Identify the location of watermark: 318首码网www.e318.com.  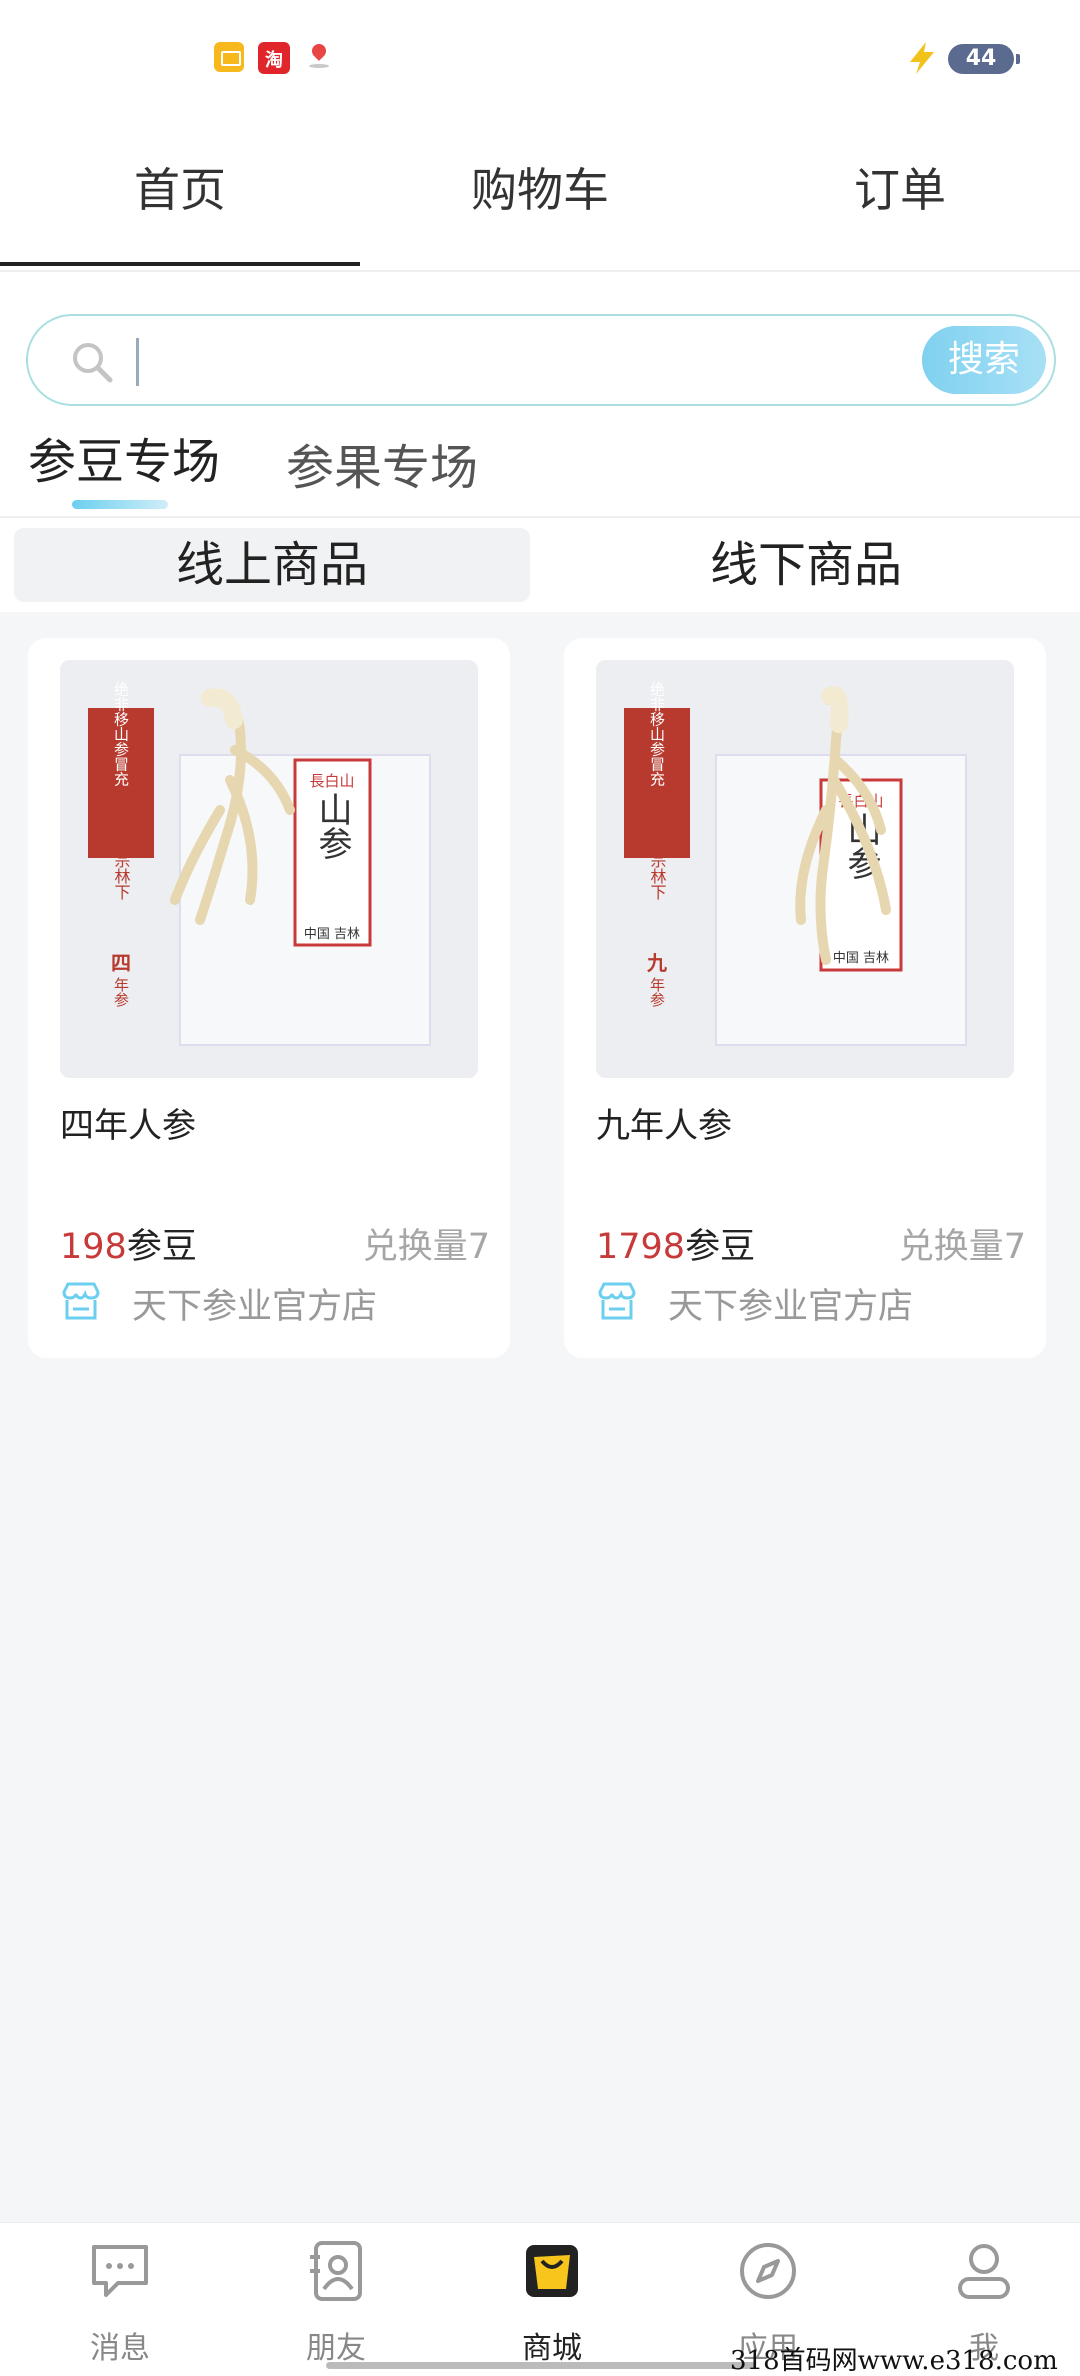
(894, 2358).